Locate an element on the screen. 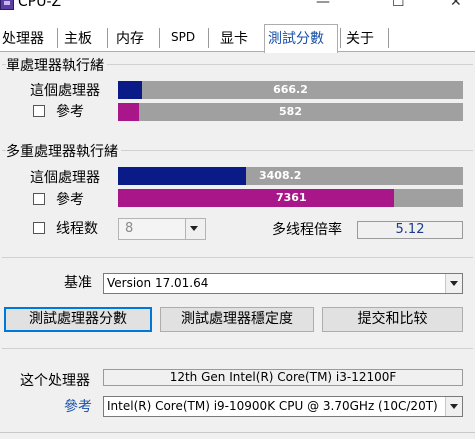 Image resolution: width=475 pixels, height=439 pixels. multi-this-label: 這個處理器 is located at coordinates (65, 178).